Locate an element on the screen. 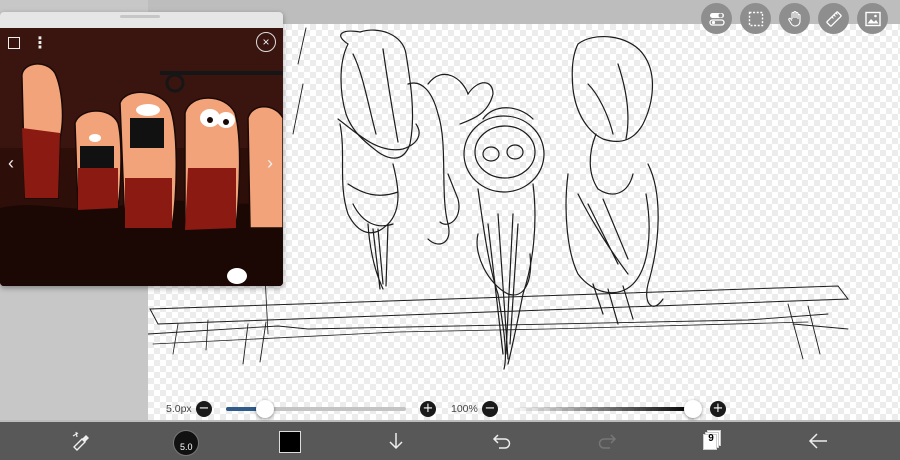 This screenshot has width=900, height=460. brush-size-plus-button: + is located at coordinates (428, 409).